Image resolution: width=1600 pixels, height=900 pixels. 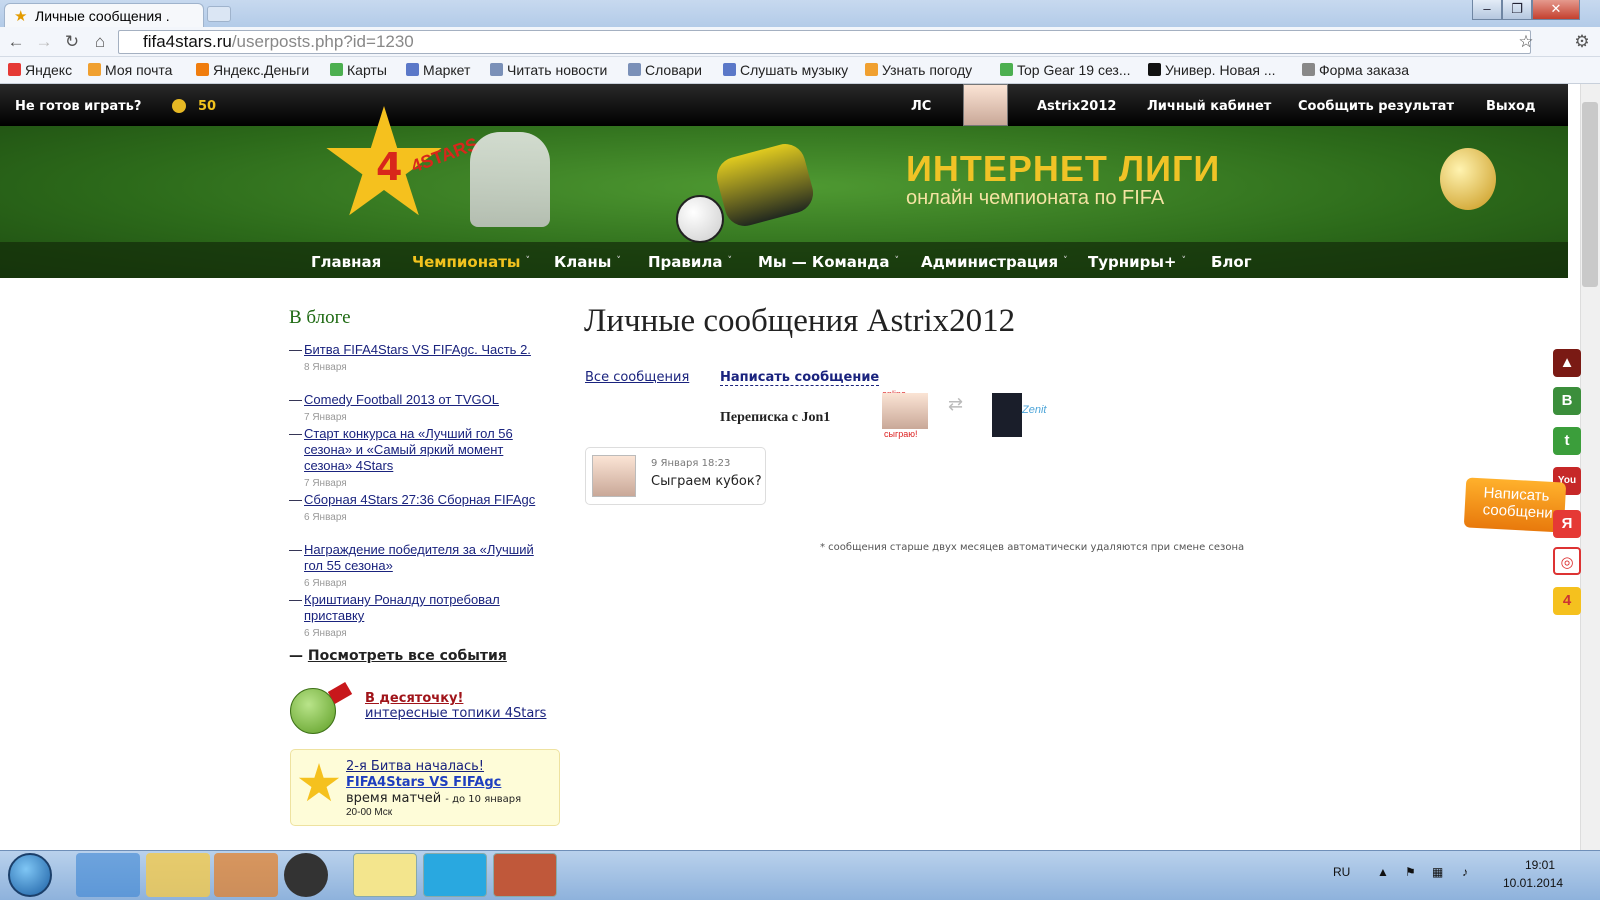 I want to click on clock-date: 10.01.2014, so click(x=1533, y=883).